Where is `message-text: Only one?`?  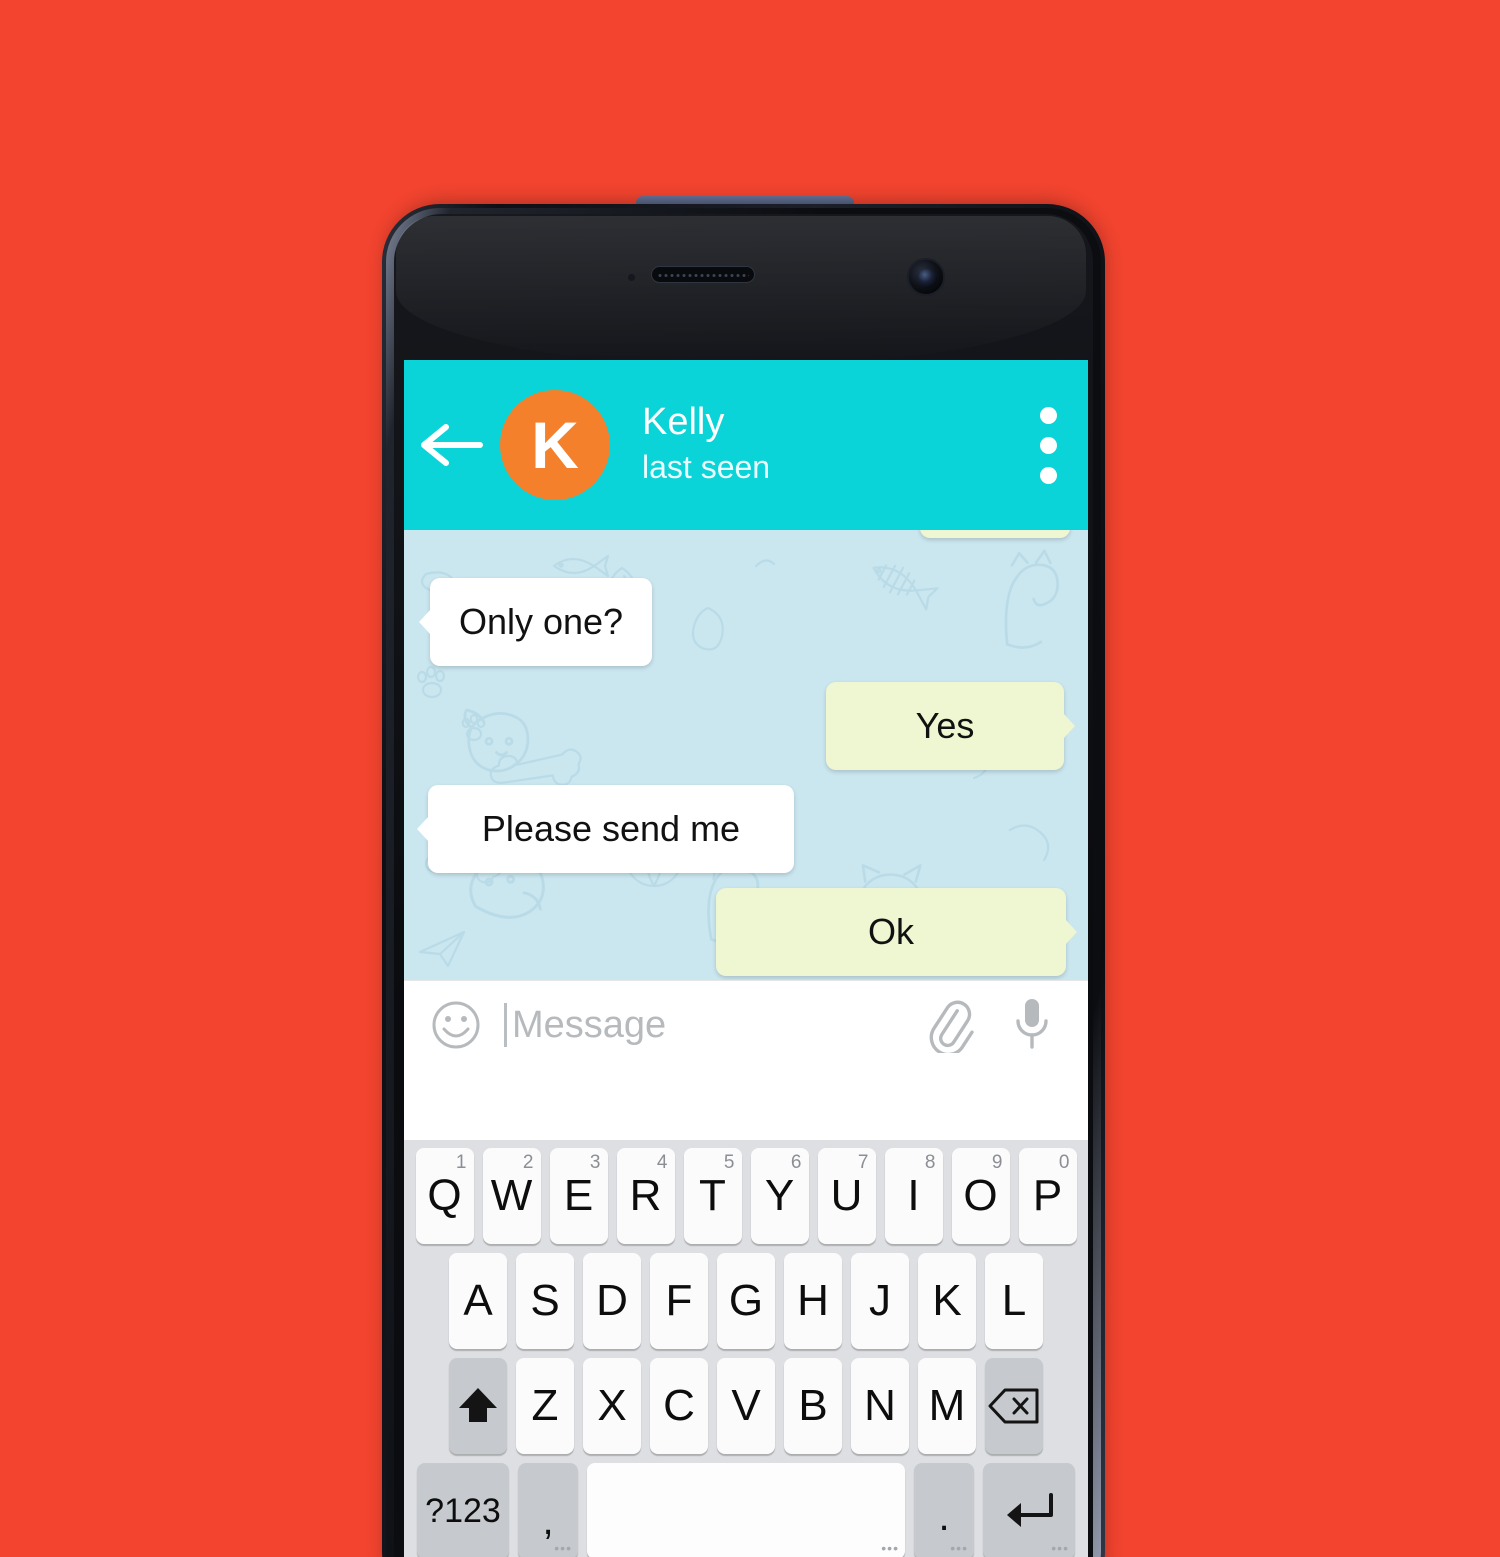
message-text: Only one? is located at coordinates (541, 621).